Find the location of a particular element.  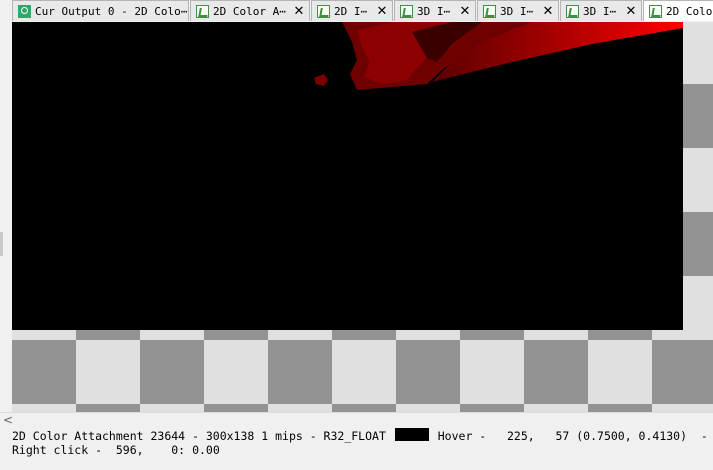

hover-uv: (0.7500, 0.4130) is located at coordinates (632, 436).